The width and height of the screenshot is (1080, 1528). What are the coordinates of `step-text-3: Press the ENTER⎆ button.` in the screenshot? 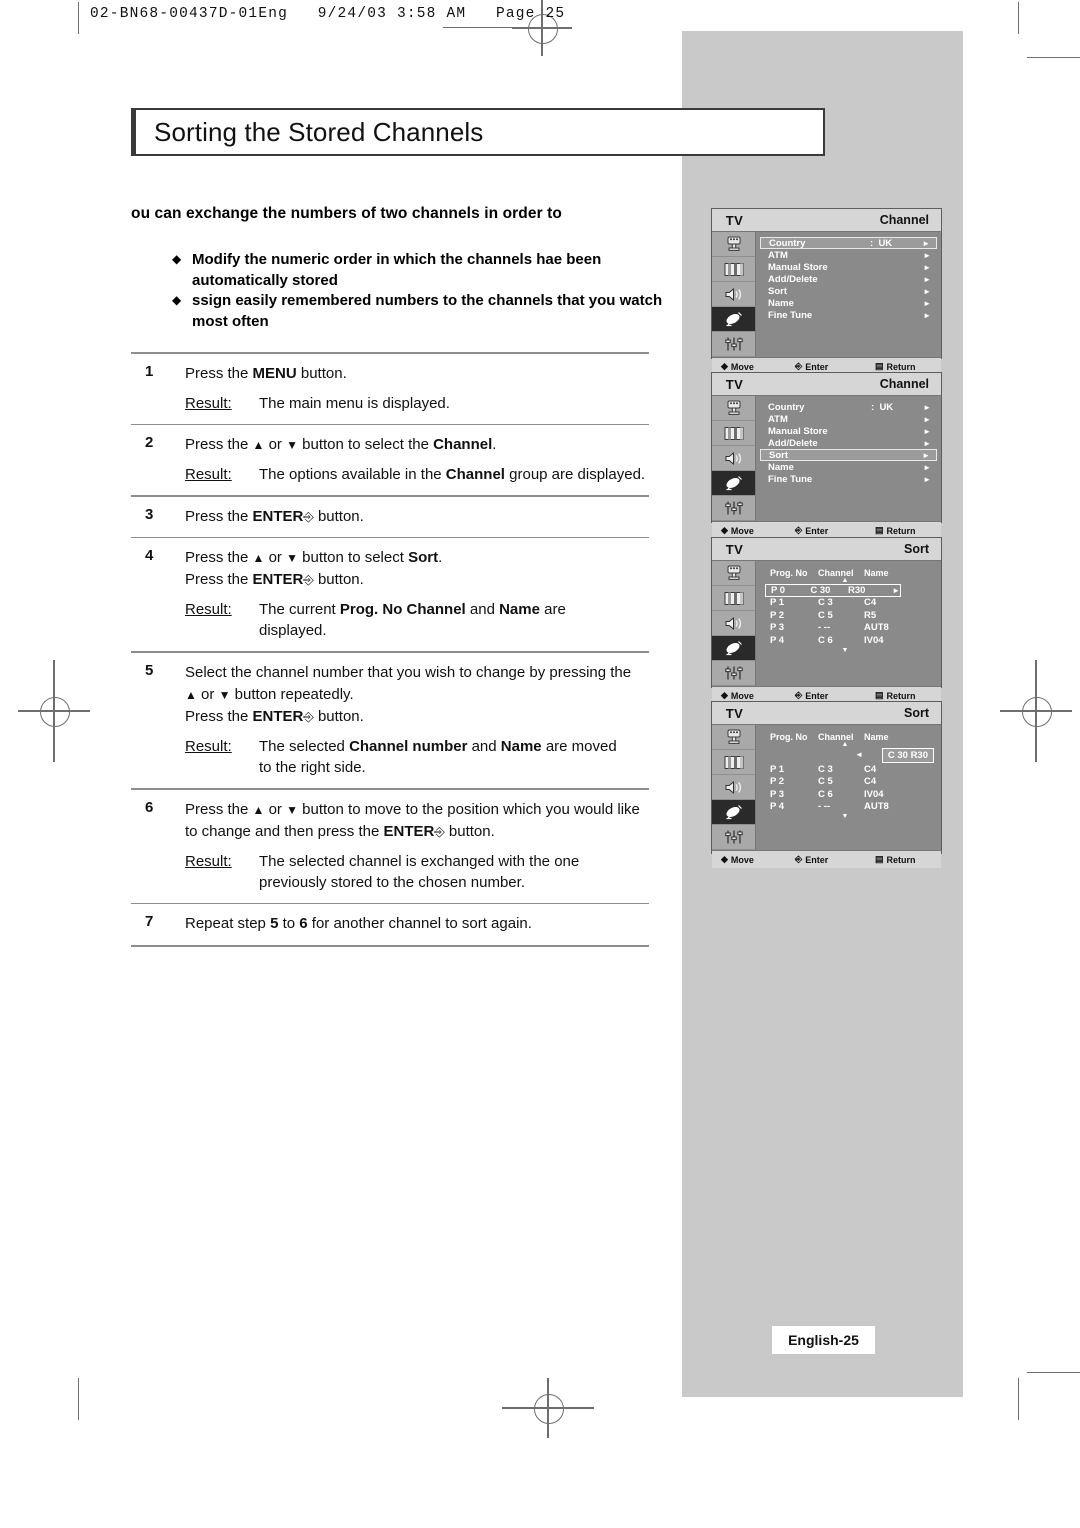 It's located at (274, 516).